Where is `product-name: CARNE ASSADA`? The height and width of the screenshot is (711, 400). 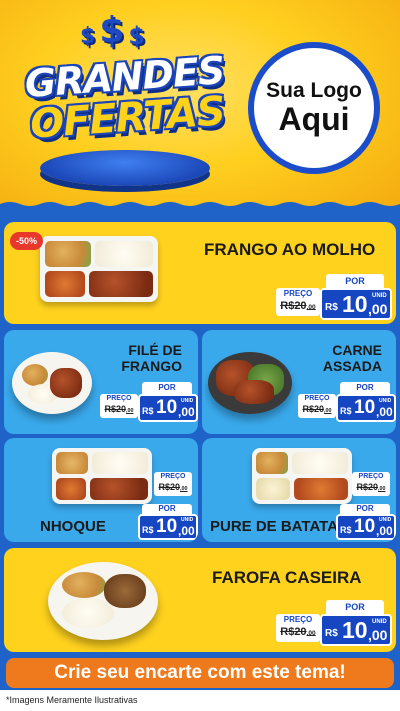 product-name: CARNE ASSADA is located at coordinates (352, 358).